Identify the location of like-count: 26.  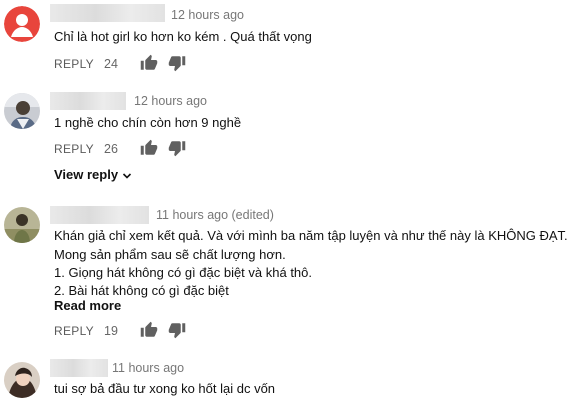
(111, 149).